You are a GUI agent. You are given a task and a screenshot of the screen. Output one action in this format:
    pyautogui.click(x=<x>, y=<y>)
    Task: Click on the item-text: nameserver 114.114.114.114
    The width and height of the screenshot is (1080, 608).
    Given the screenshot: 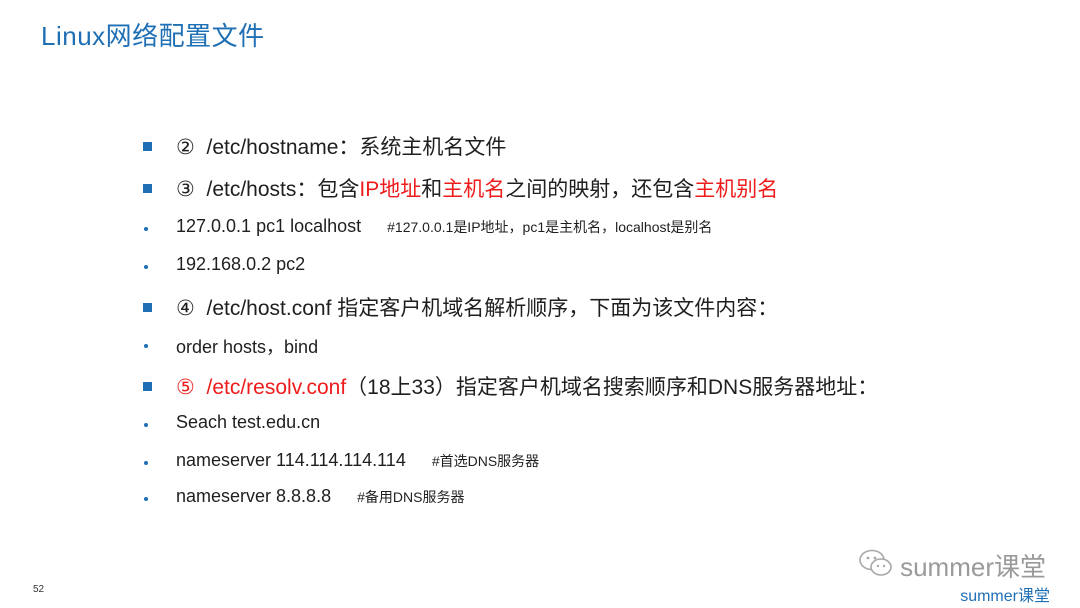 What is the action you would take?
    pyautogui.click(x=291, y=460)
    